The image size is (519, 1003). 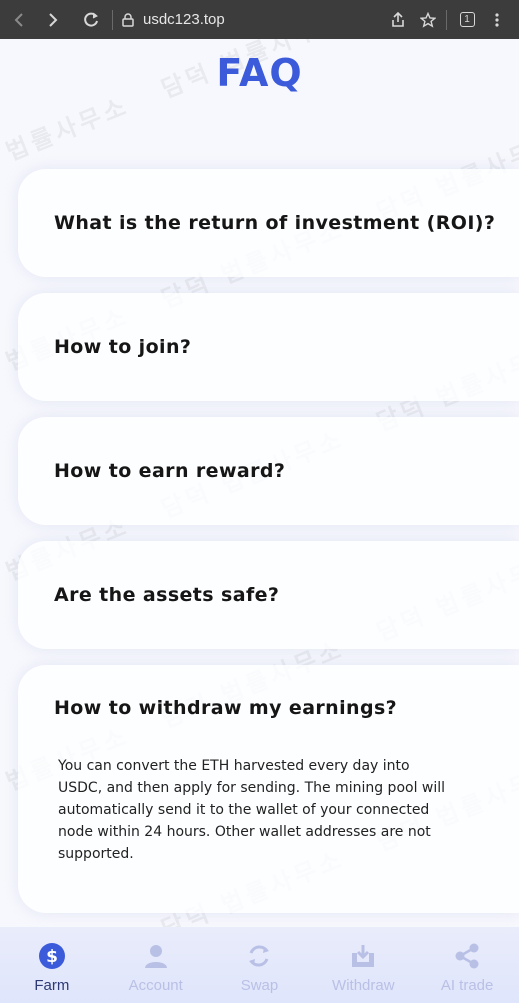 I want to click on more-menu-icon, so click(x=497, y=20).